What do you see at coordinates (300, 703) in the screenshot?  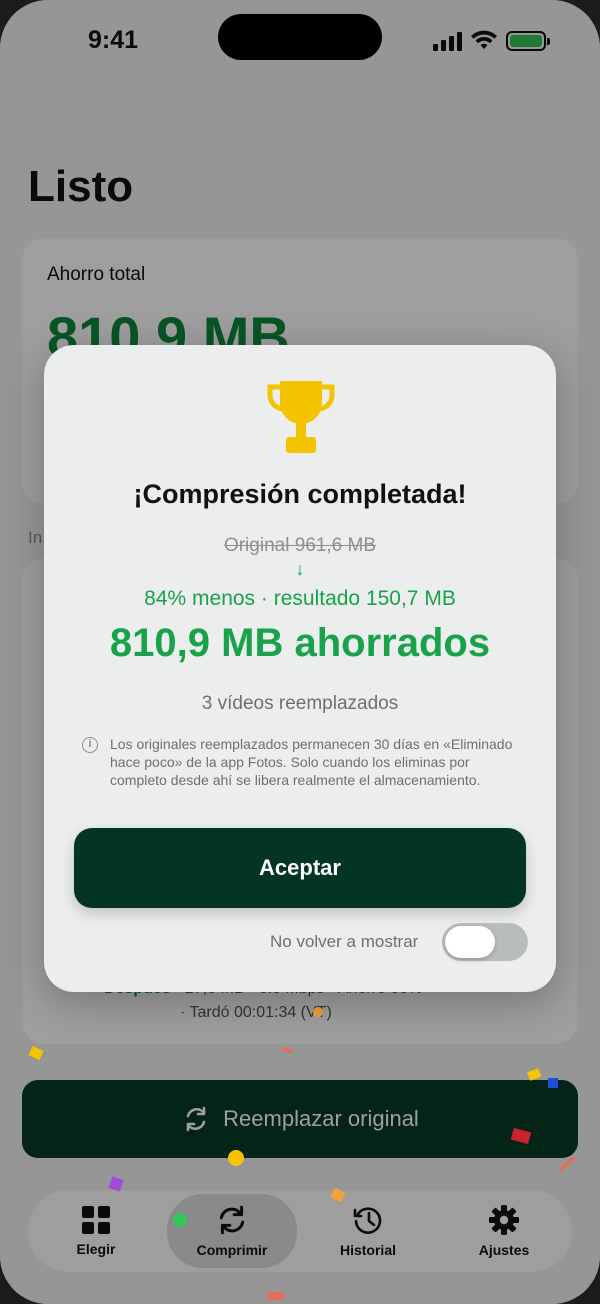 I see `replaced-count: 3 vídeos reemplazados` at bounding box center [300, 703].